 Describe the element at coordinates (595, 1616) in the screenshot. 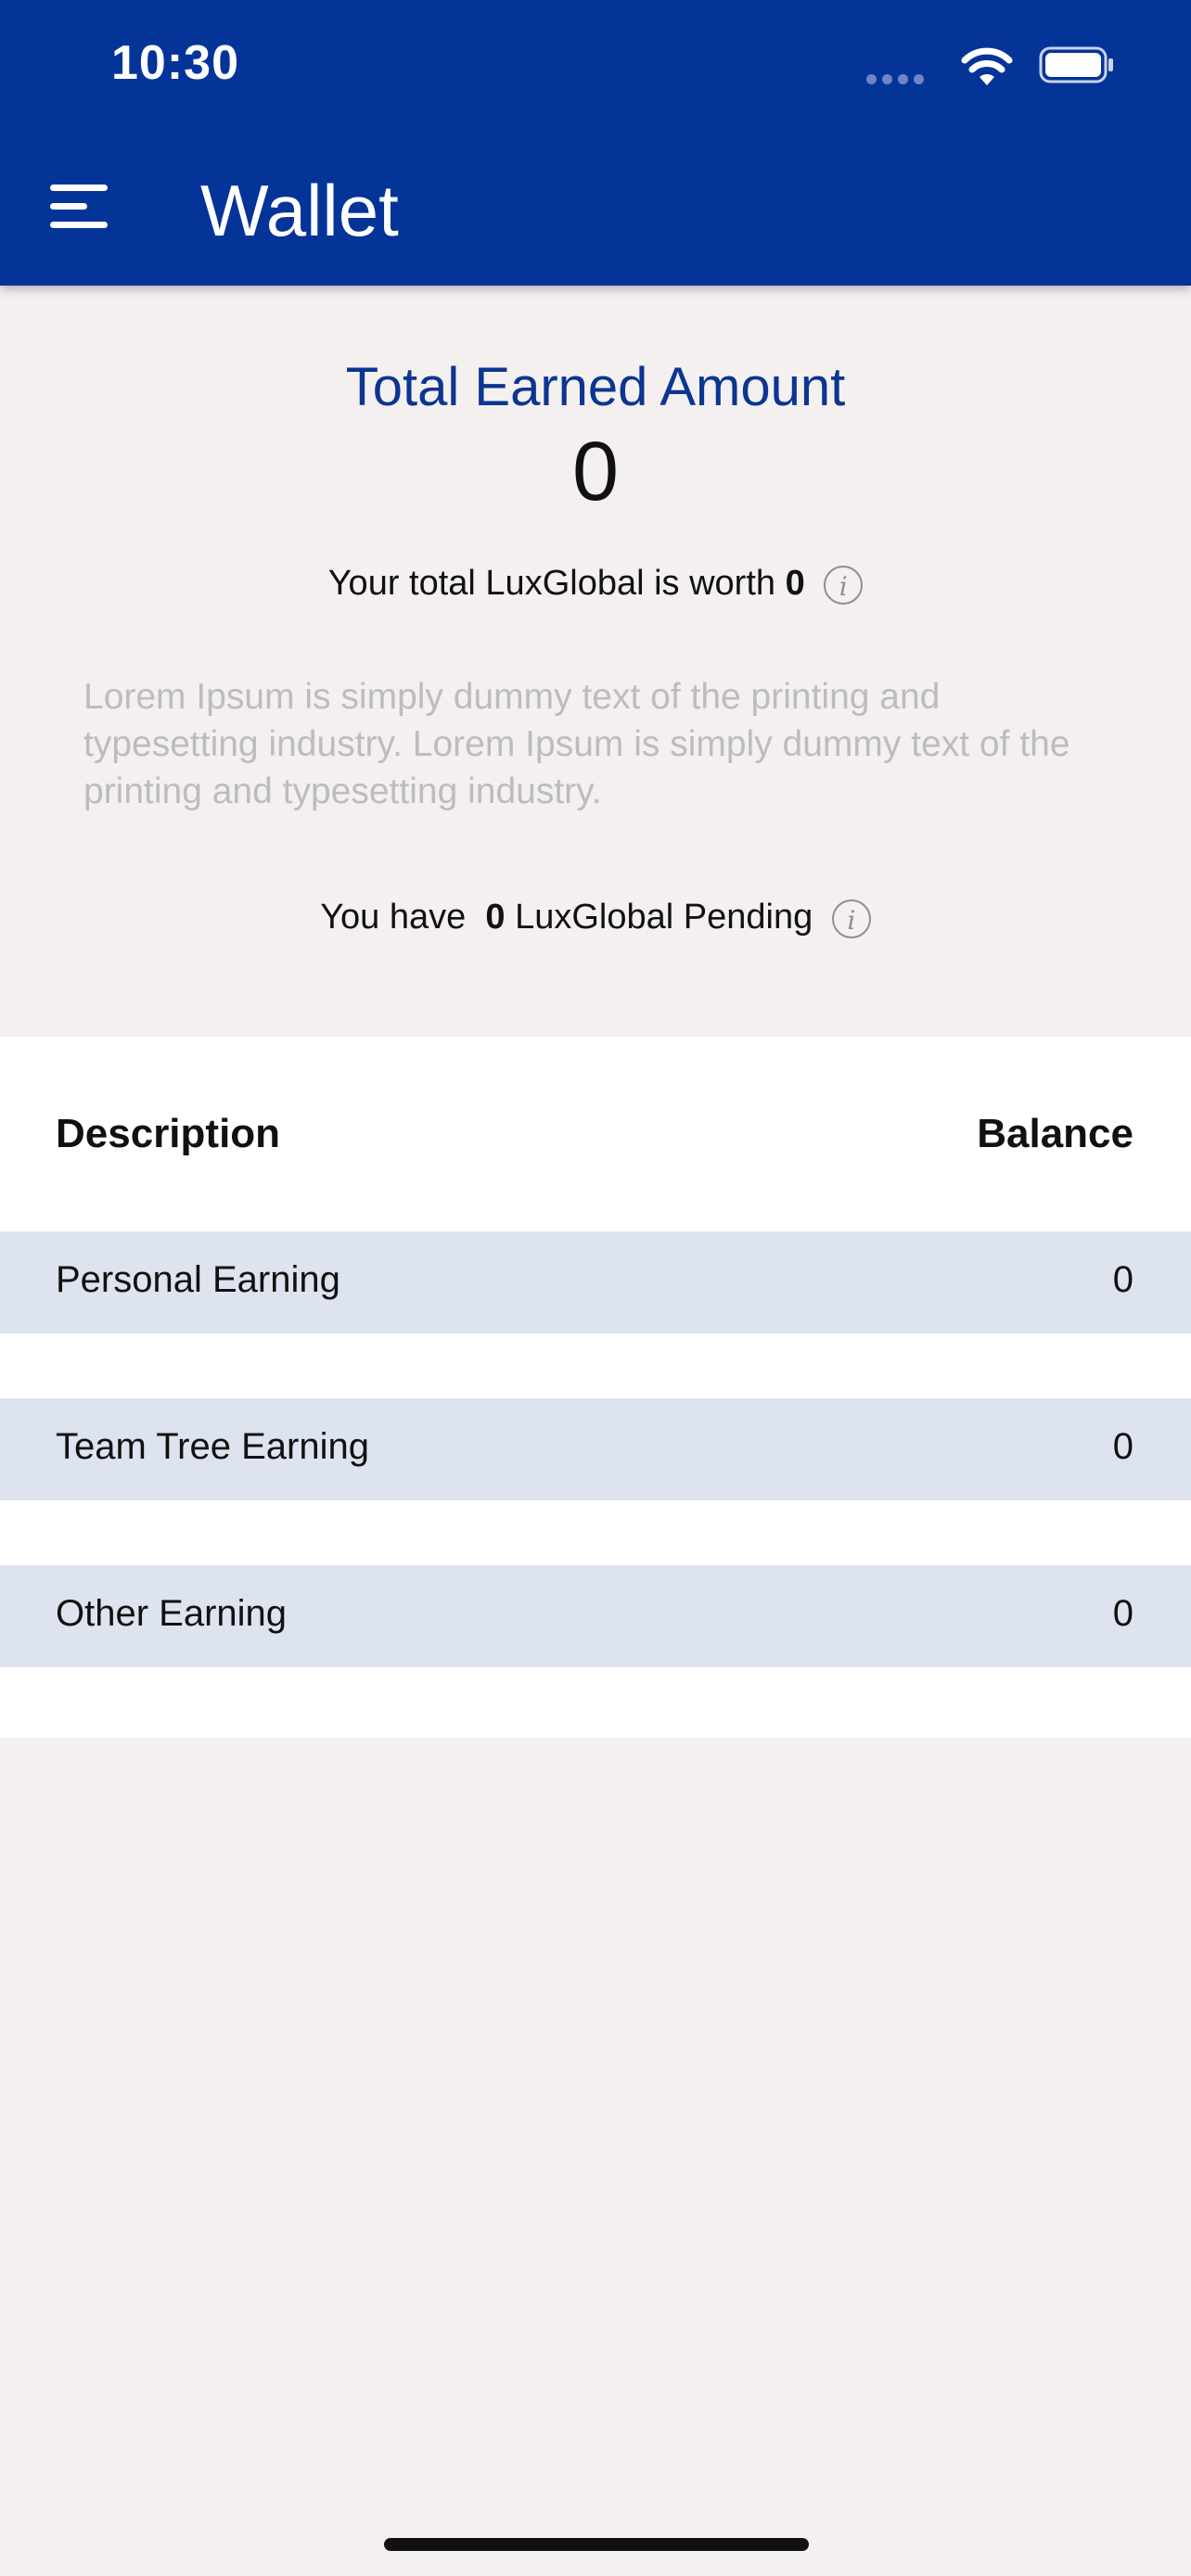

I see `table-row: Other Earning 0` at that location.